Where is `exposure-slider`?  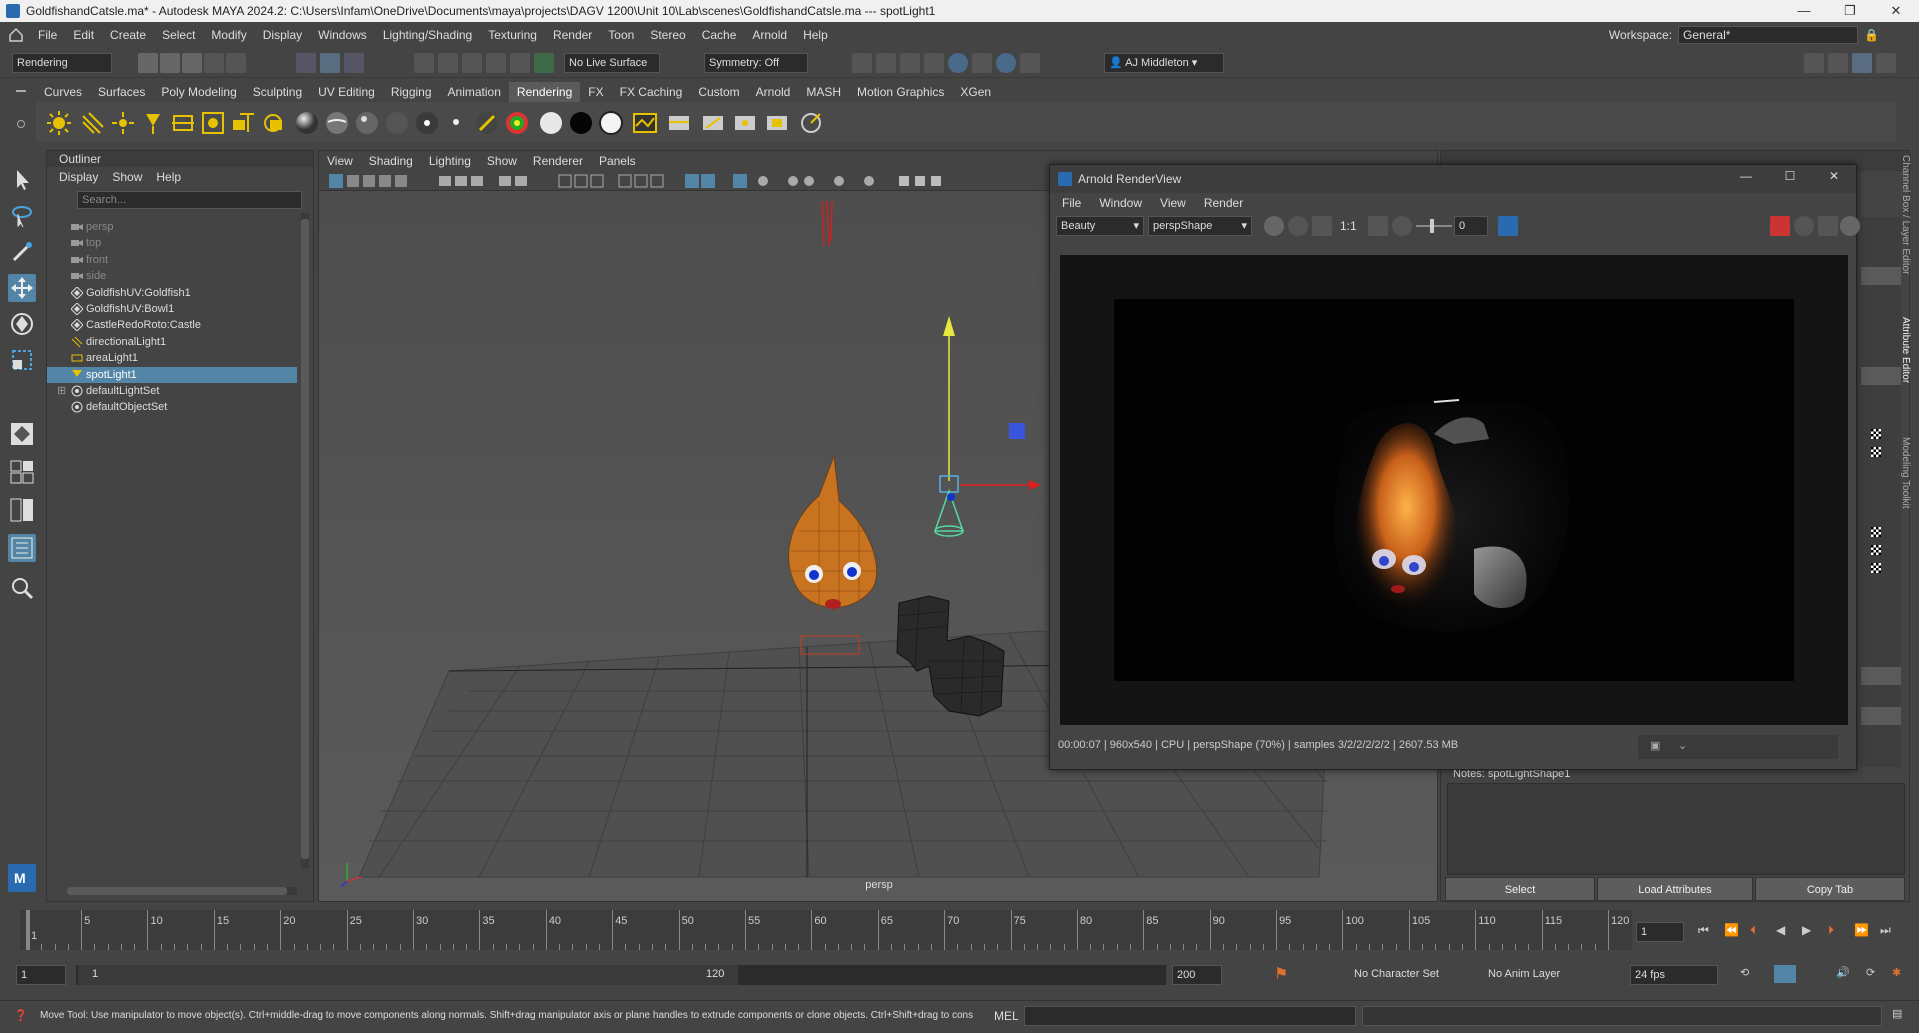
exposure-slider is located at coordinates (1434, 226).